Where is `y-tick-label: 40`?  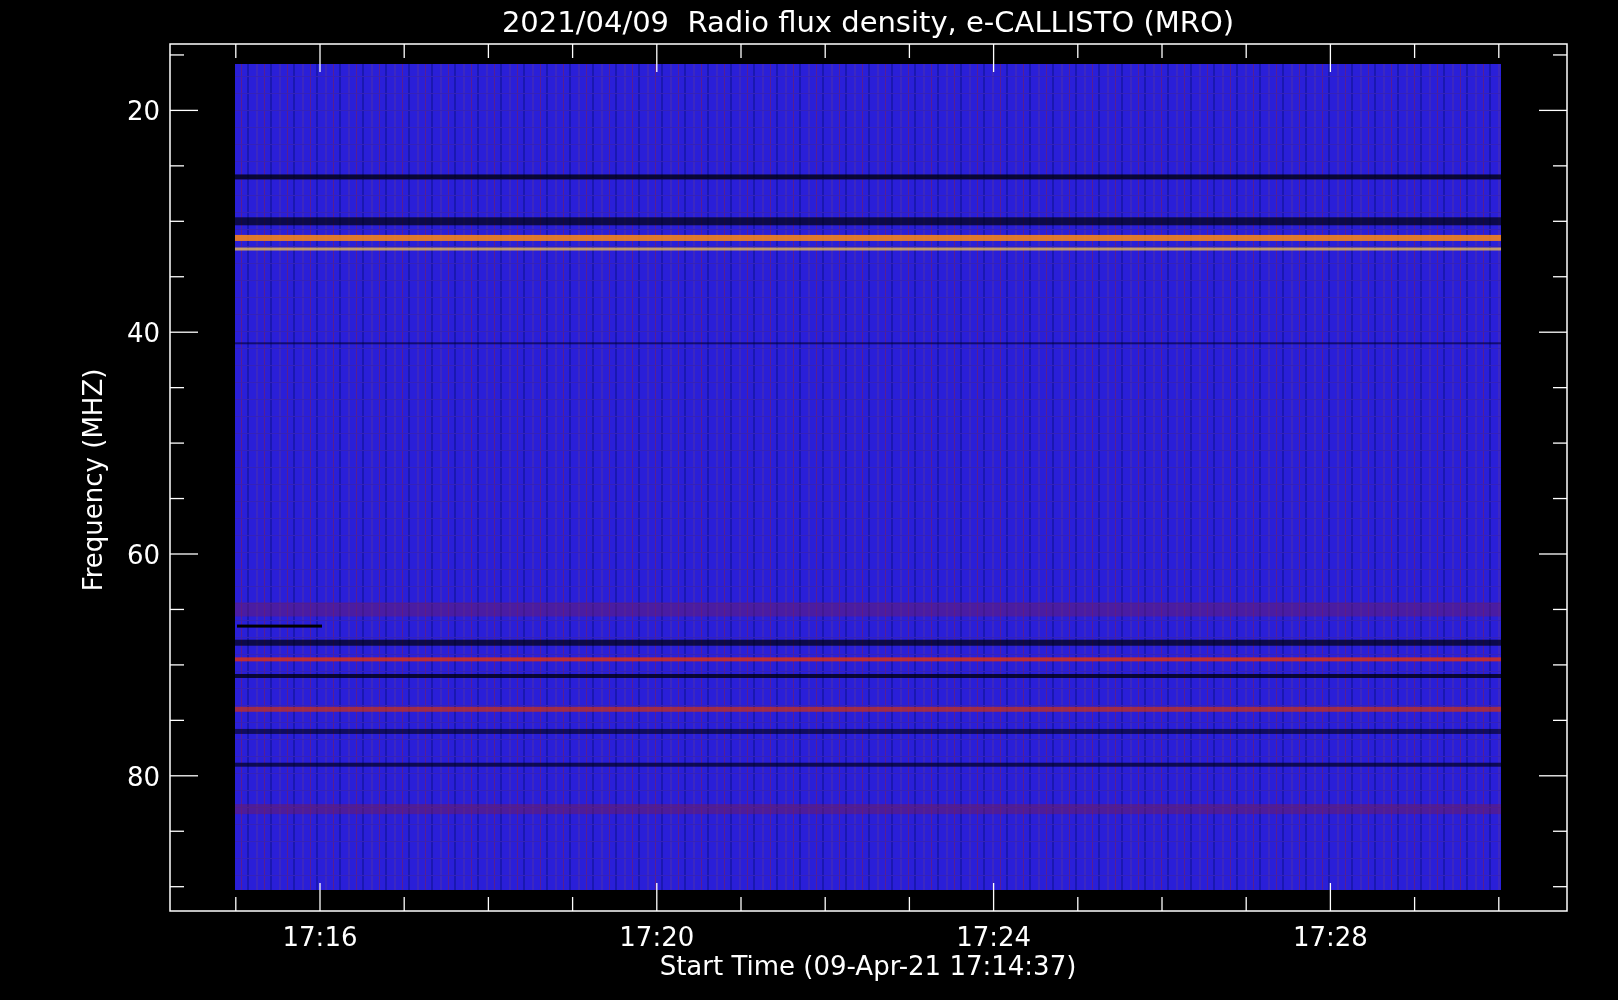
y-tick-label: 40 is located at coordinates (143, 333).